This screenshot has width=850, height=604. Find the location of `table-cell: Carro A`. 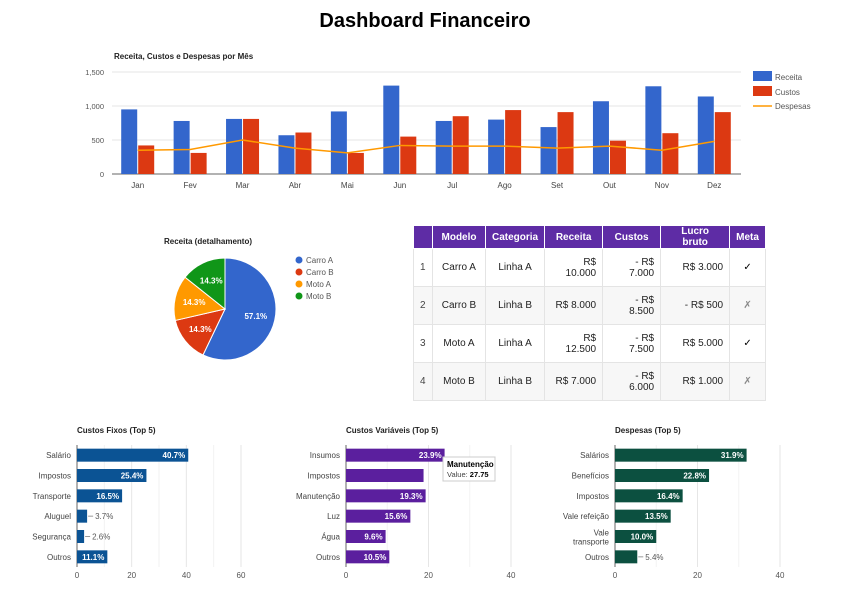

table-cell: Carro A is located at coordinates (459, 267).